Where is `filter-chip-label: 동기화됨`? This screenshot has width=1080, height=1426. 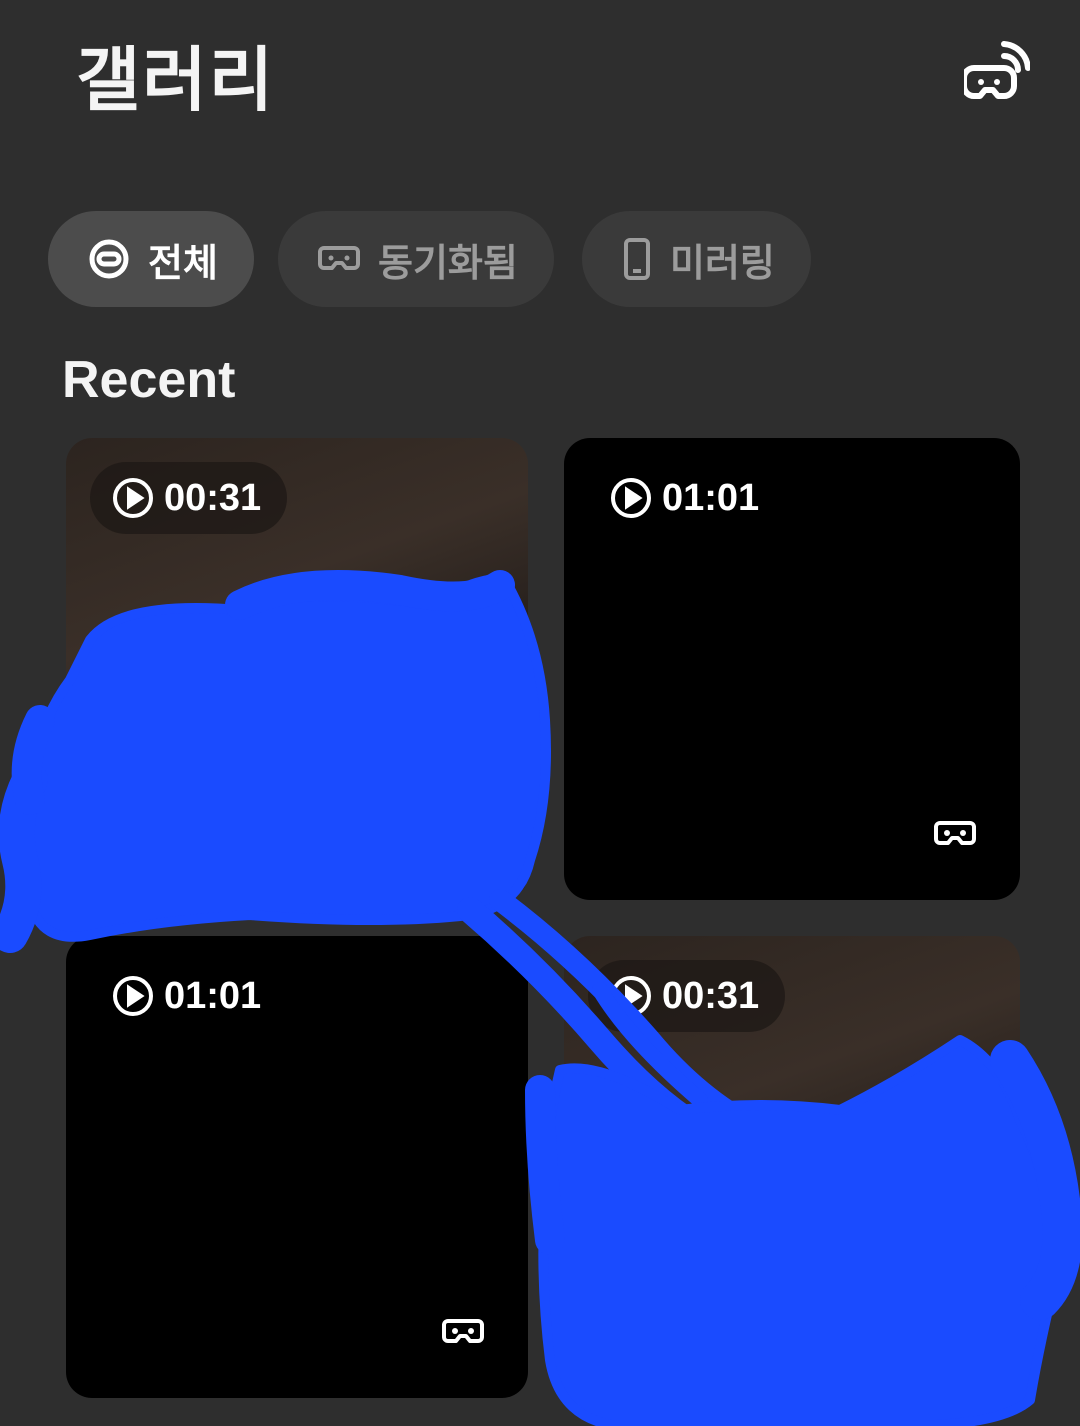 filter-chip-label: 동기화됨 is located at coordinates (448, 262).